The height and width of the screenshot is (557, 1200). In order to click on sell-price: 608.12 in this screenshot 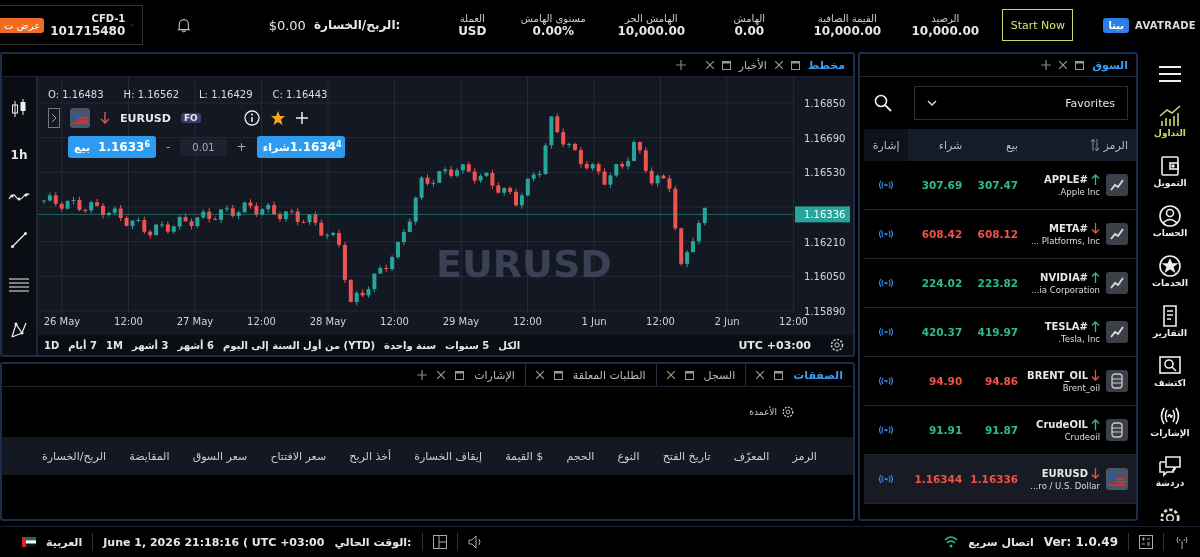, I will do `click(992, 234)`.